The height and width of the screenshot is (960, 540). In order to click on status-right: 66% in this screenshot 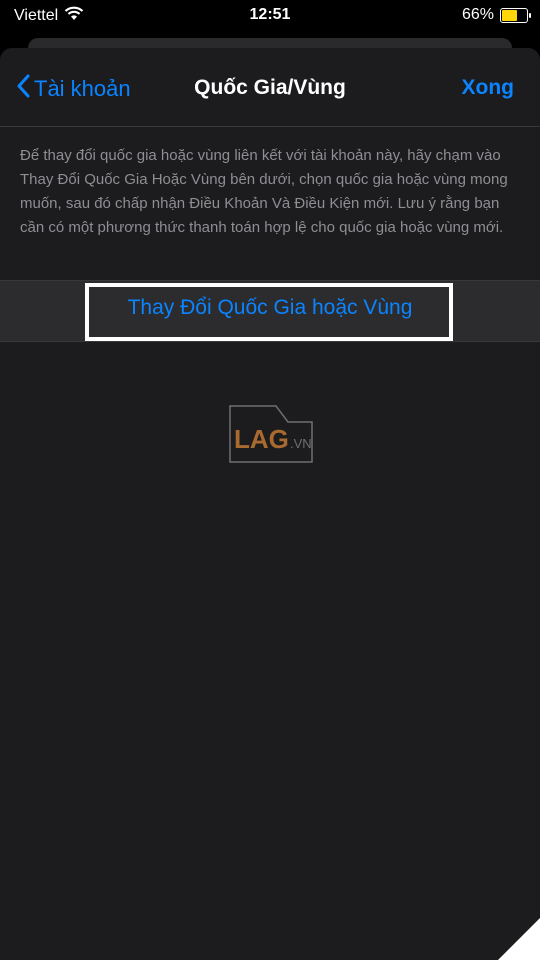, I will do `click(496, 15)`.